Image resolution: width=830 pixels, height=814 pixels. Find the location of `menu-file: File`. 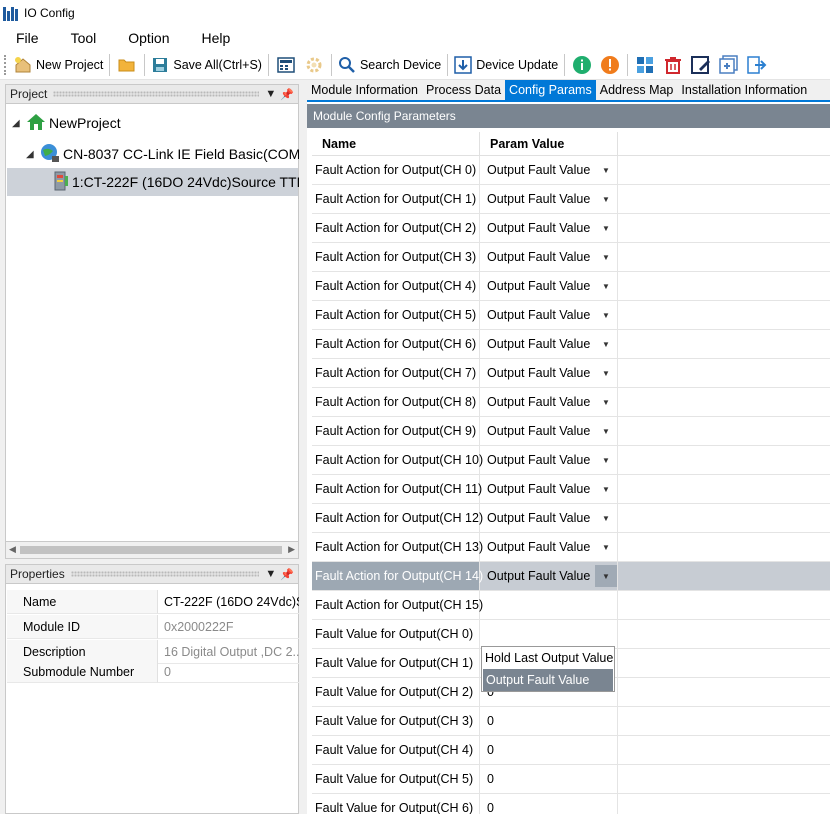

menu-file: File is located at coordinates (27, 38).